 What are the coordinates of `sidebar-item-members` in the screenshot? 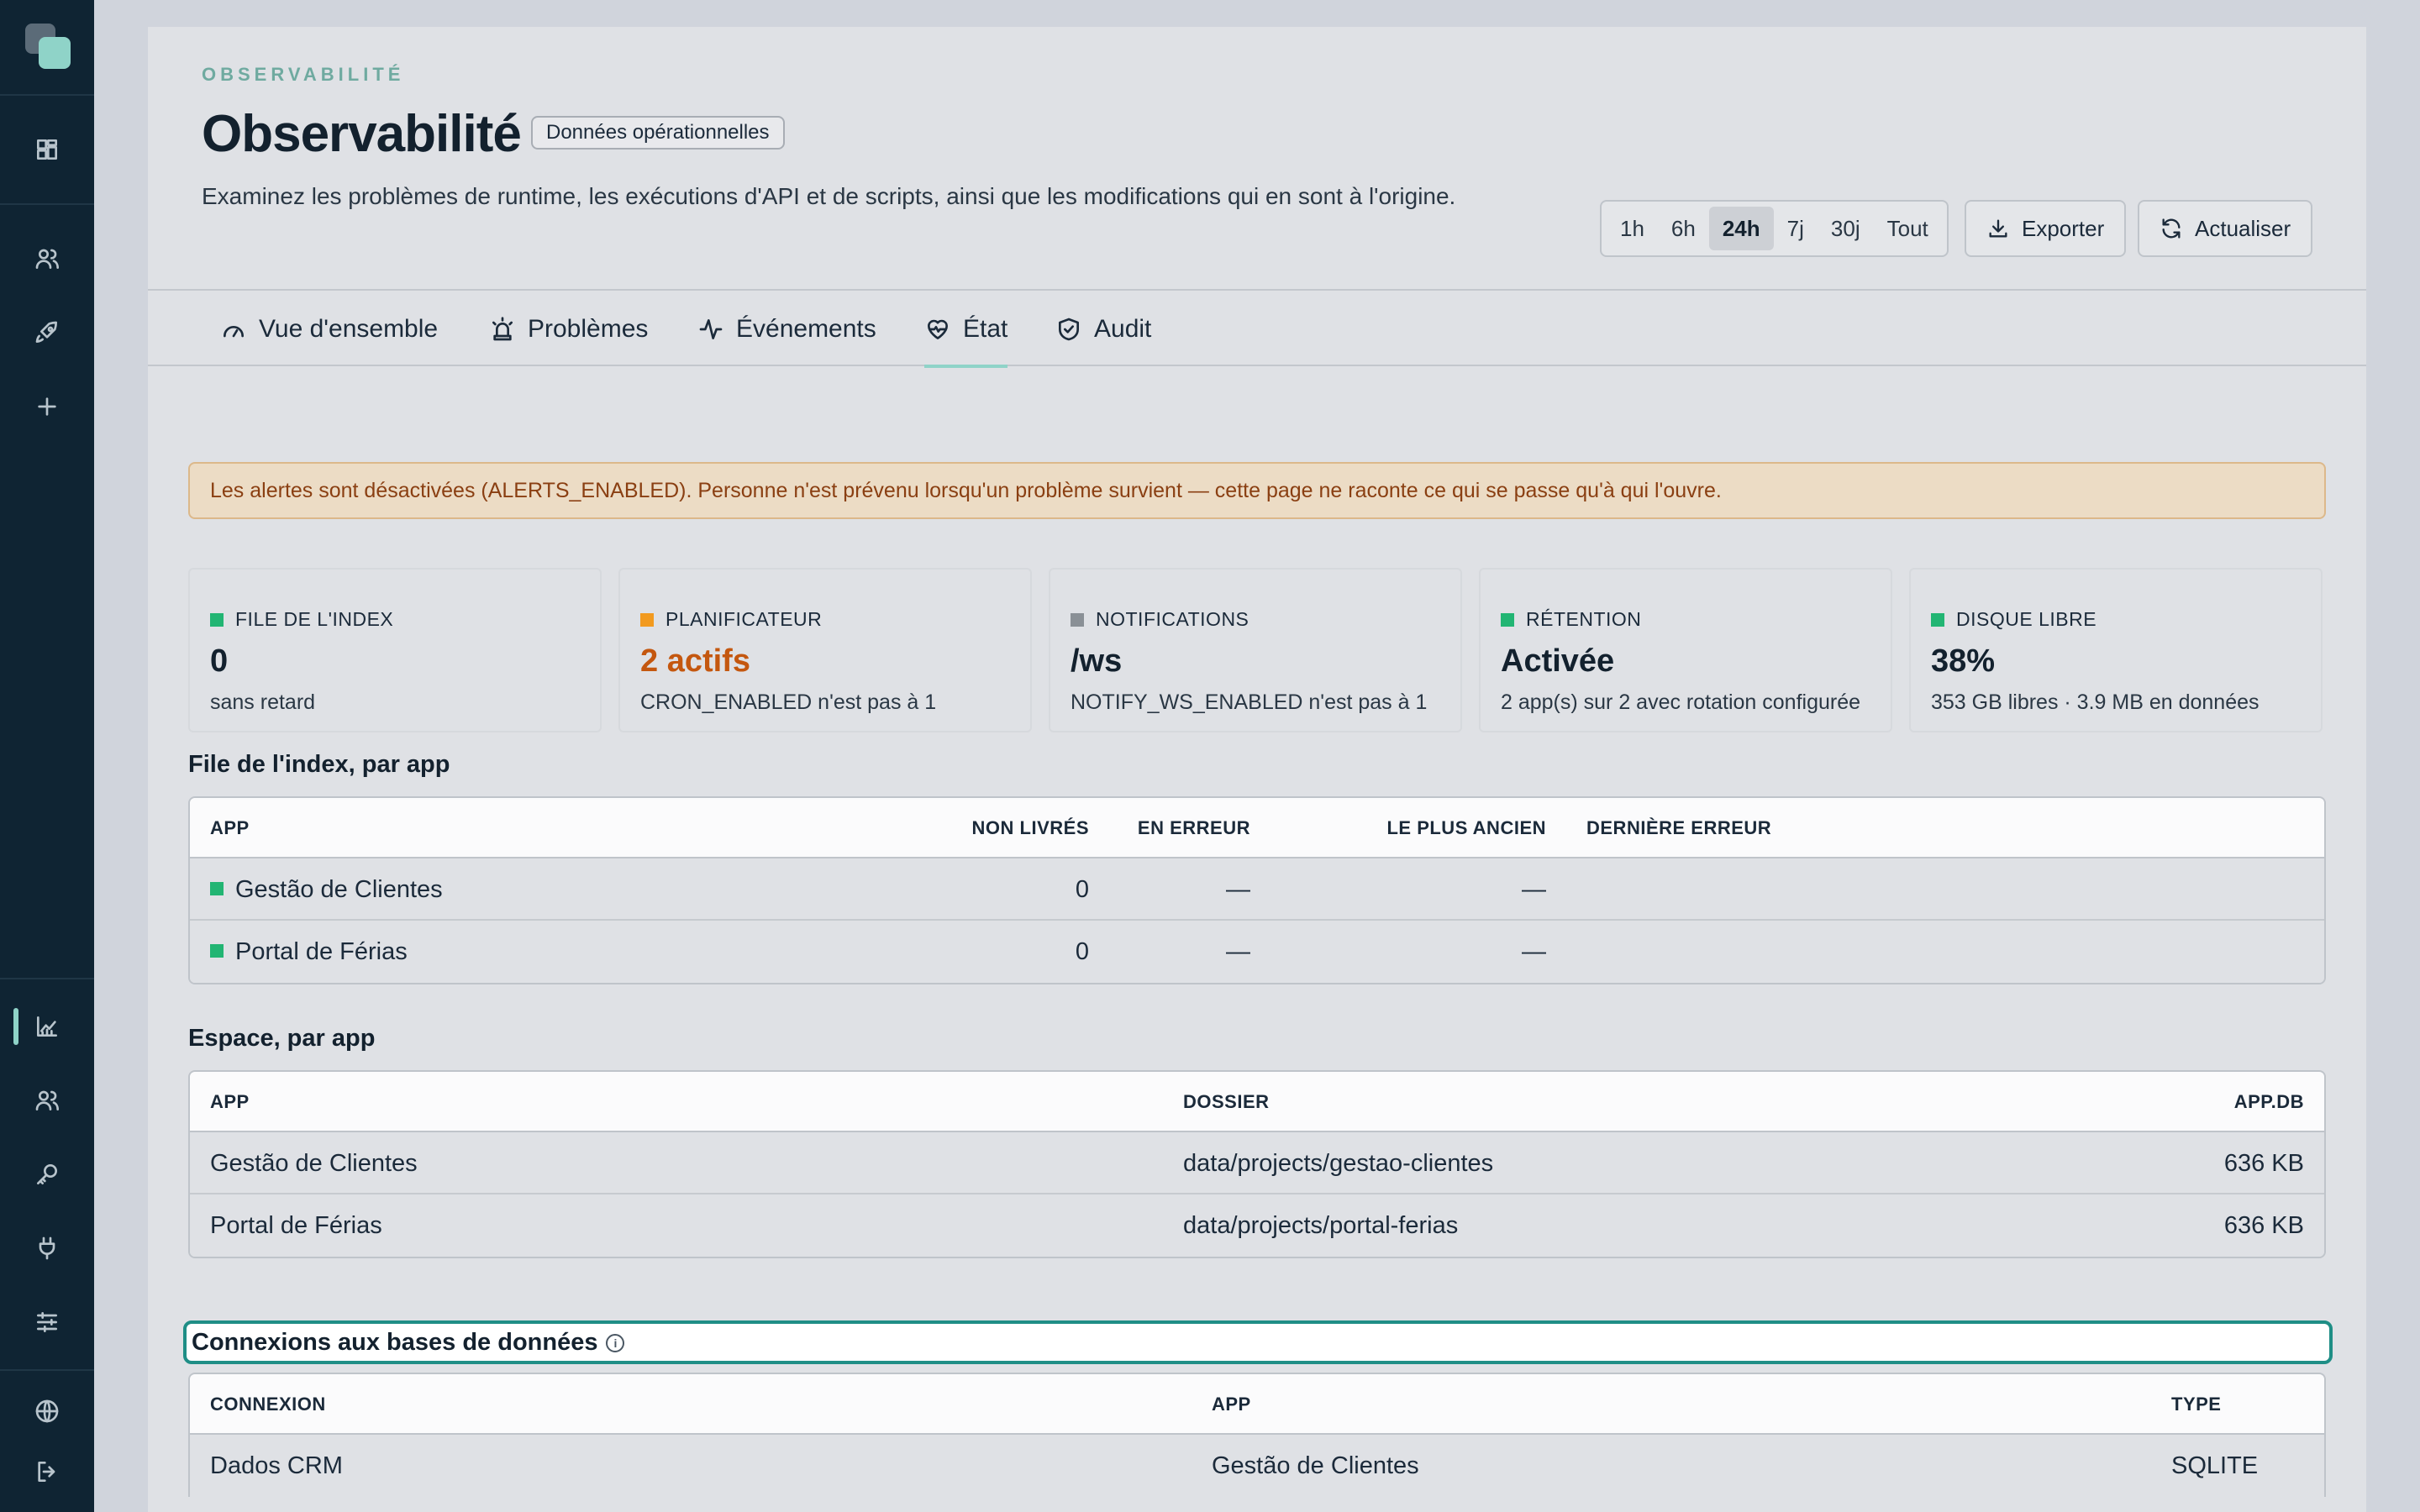 It's located at (47, 1100).